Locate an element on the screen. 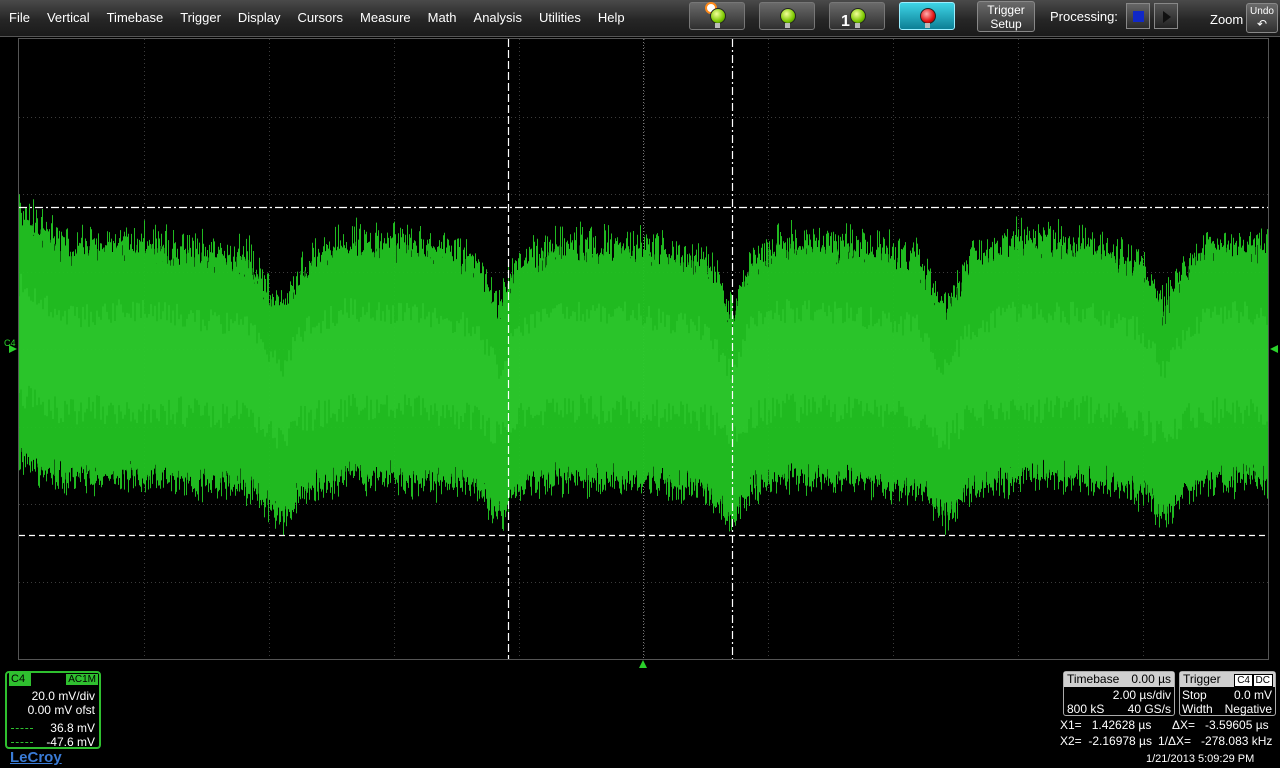 The height and width of the screenshot is (768, 1280). processing-label: Processing: is located at coordinates (1084, 16).